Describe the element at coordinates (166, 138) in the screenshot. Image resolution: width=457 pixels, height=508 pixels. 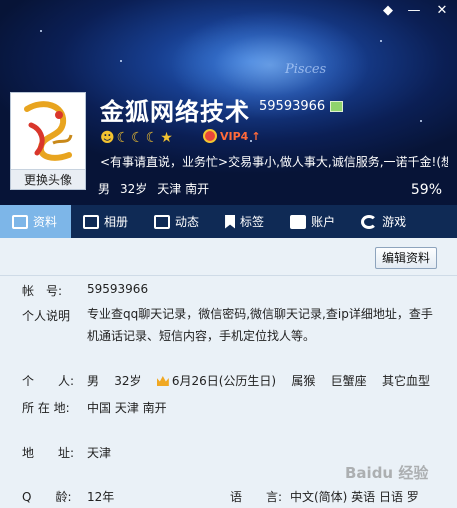
I see `star-level-icon: ★` at that location.